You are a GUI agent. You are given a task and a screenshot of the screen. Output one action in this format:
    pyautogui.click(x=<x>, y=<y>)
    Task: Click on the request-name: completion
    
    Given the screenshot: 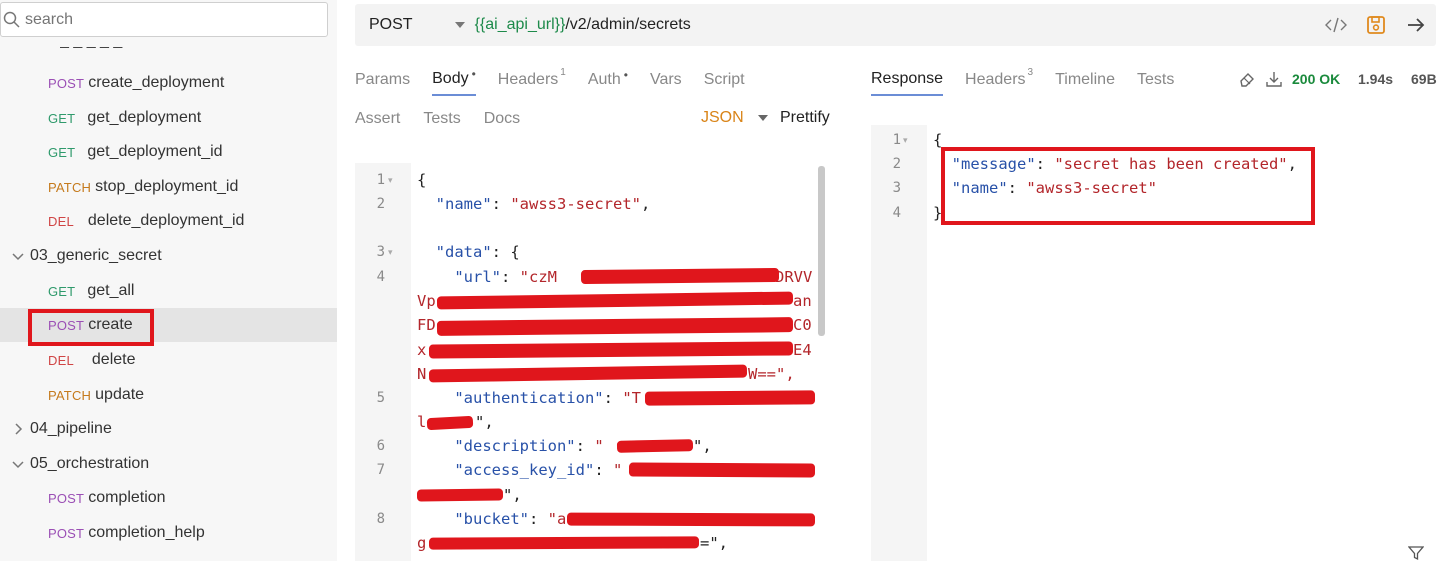 What is the action you would take?
    pyautogui.click(x=127, y=497)
    